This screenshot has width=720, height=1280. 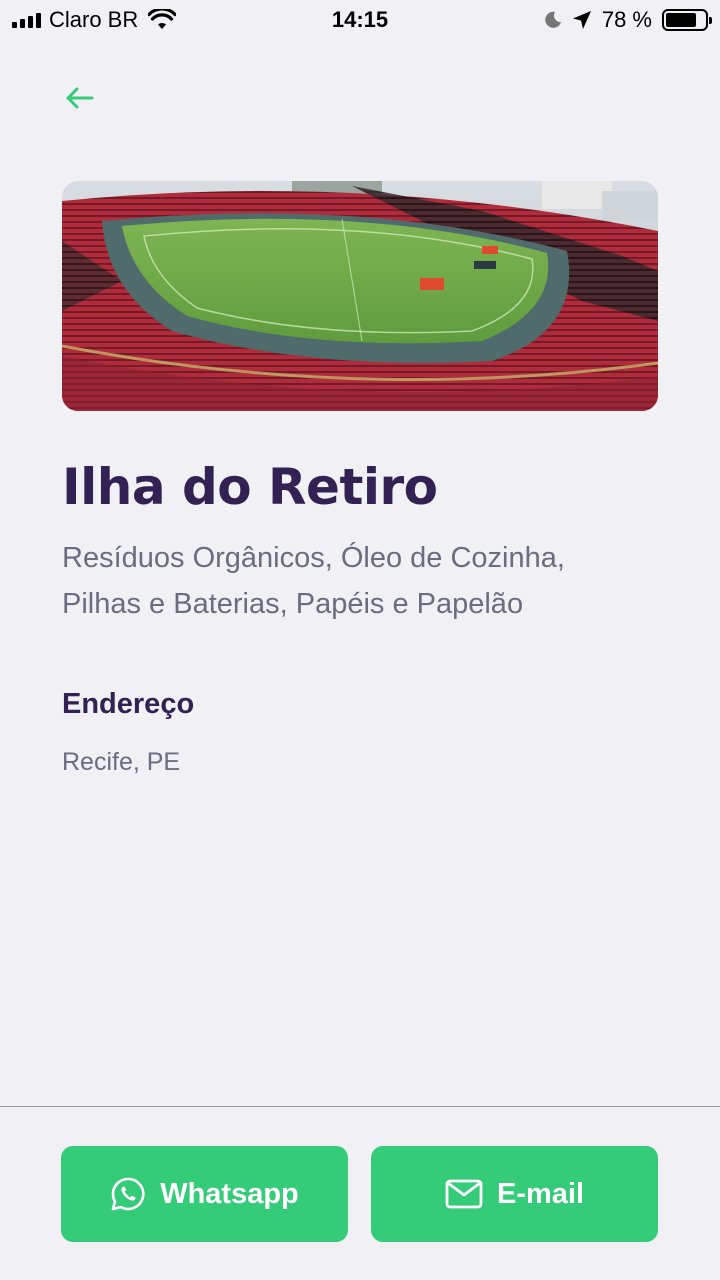 What do you see at coordinates (229, 1193) in the screenshot?
I see `whatsapp-label: Whatsapp` at bounding box center [229, 1193].